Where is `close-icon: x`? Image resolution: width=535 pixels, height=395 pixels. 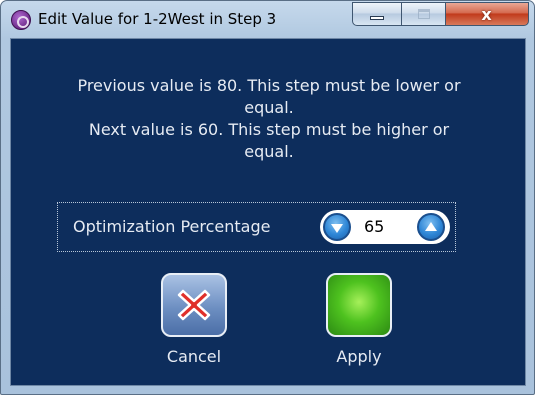
close-icon: x is located at coordinates (486, 14).